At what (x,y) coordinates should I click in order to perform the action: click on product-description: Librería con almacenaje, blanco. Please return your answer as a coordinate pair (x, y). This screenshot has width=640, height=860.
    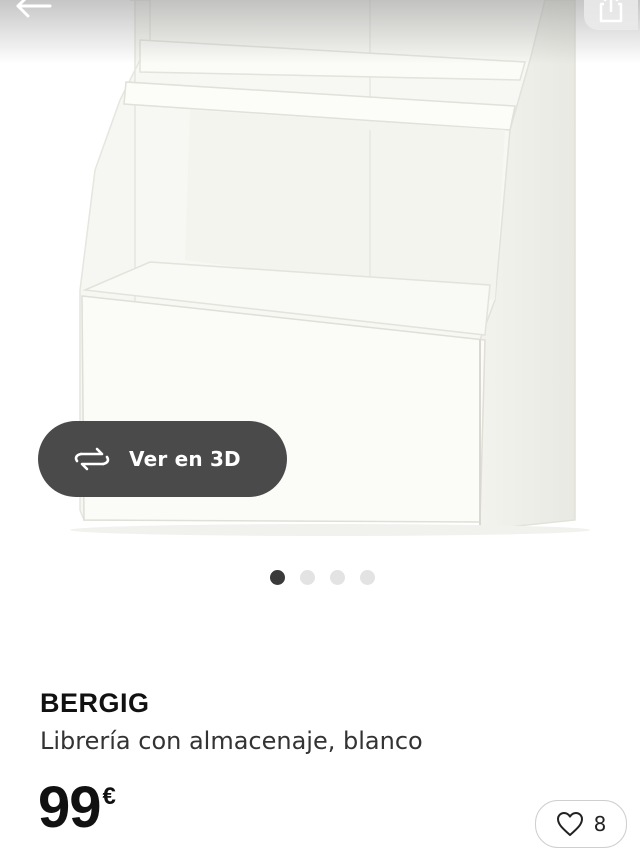
    Looking at the image, I should click on (231, 741).